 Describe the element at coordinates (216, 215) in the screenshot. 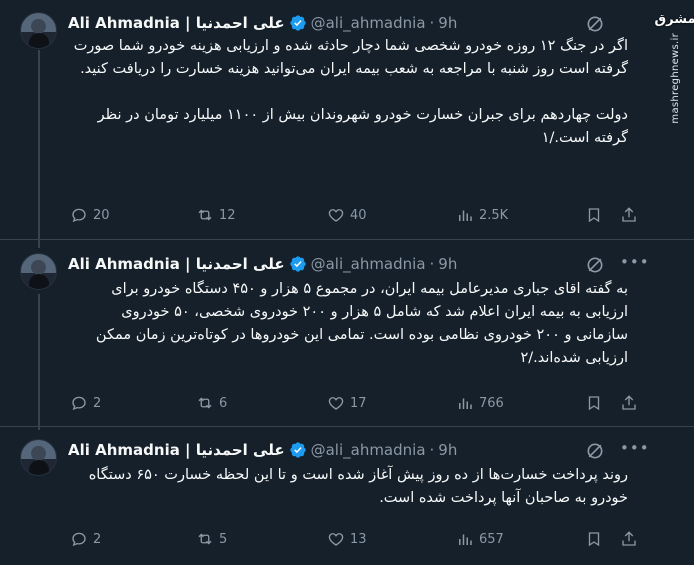

I see `repost-button: 12` at that location.